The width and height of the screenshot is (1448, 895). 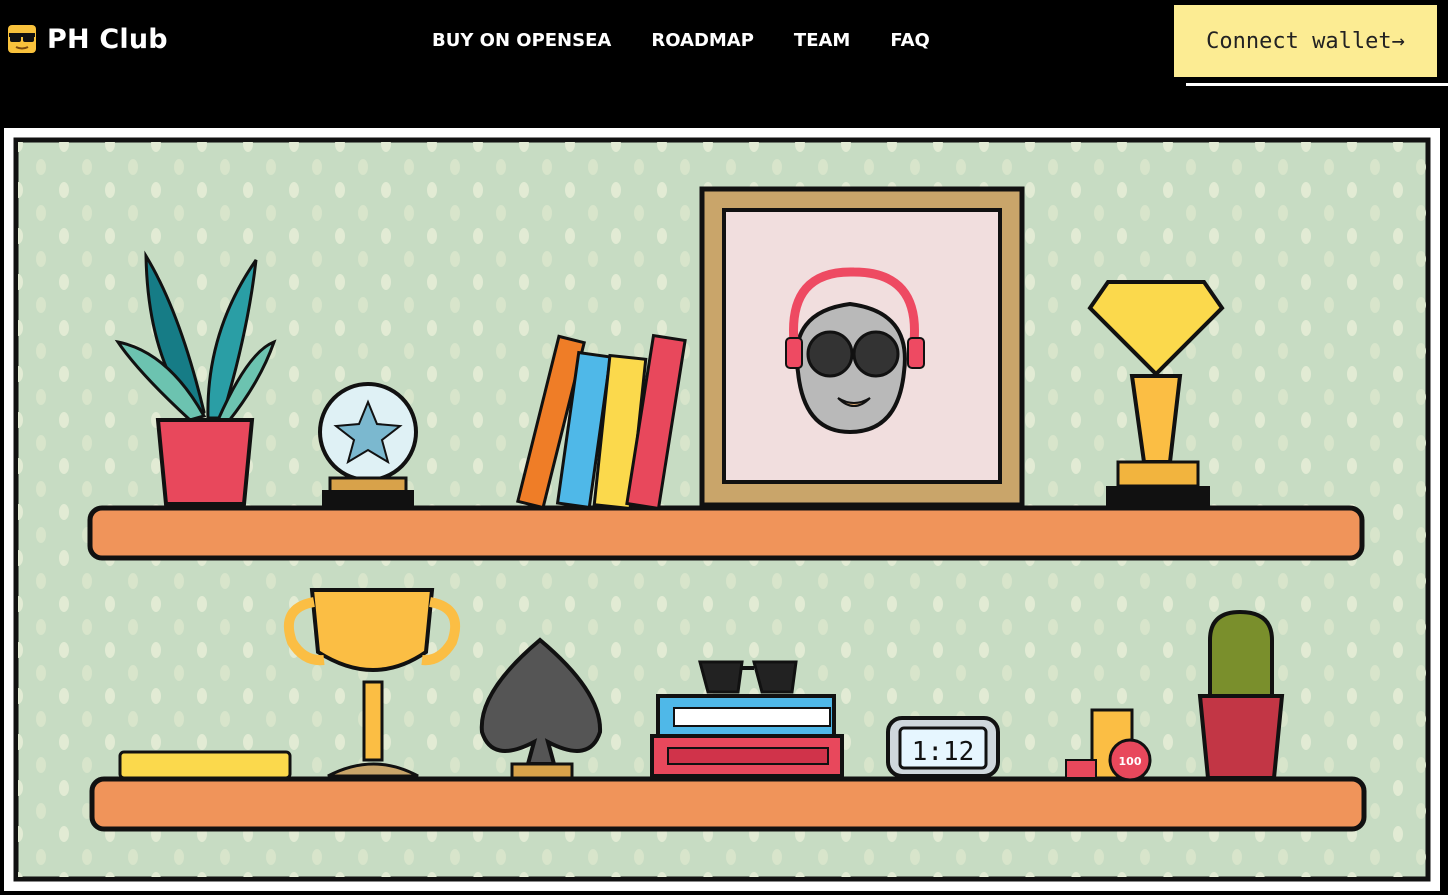 I want to click on brand-logo: PH Club, so click(x=86, y=39).